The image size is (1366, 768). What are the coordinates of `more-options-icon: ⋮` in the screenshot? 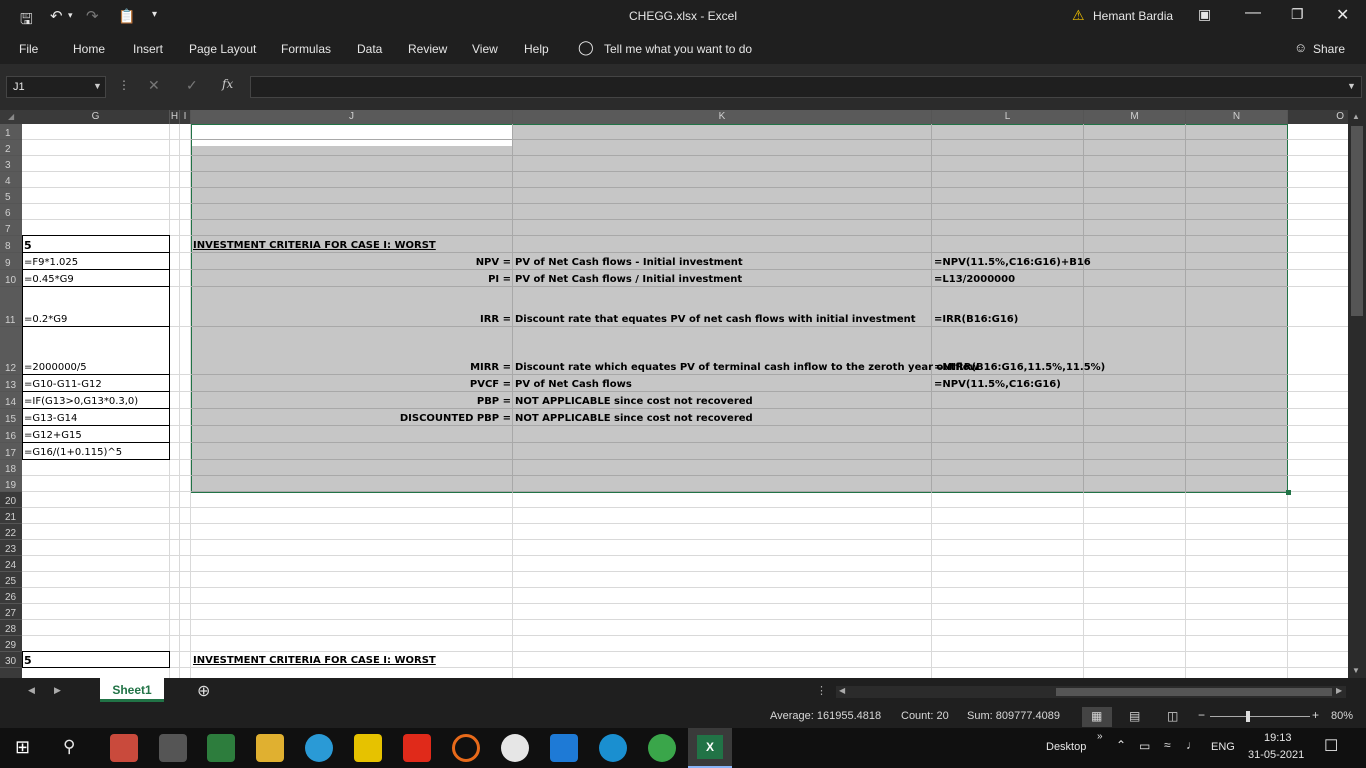 It's located at (124, 85).